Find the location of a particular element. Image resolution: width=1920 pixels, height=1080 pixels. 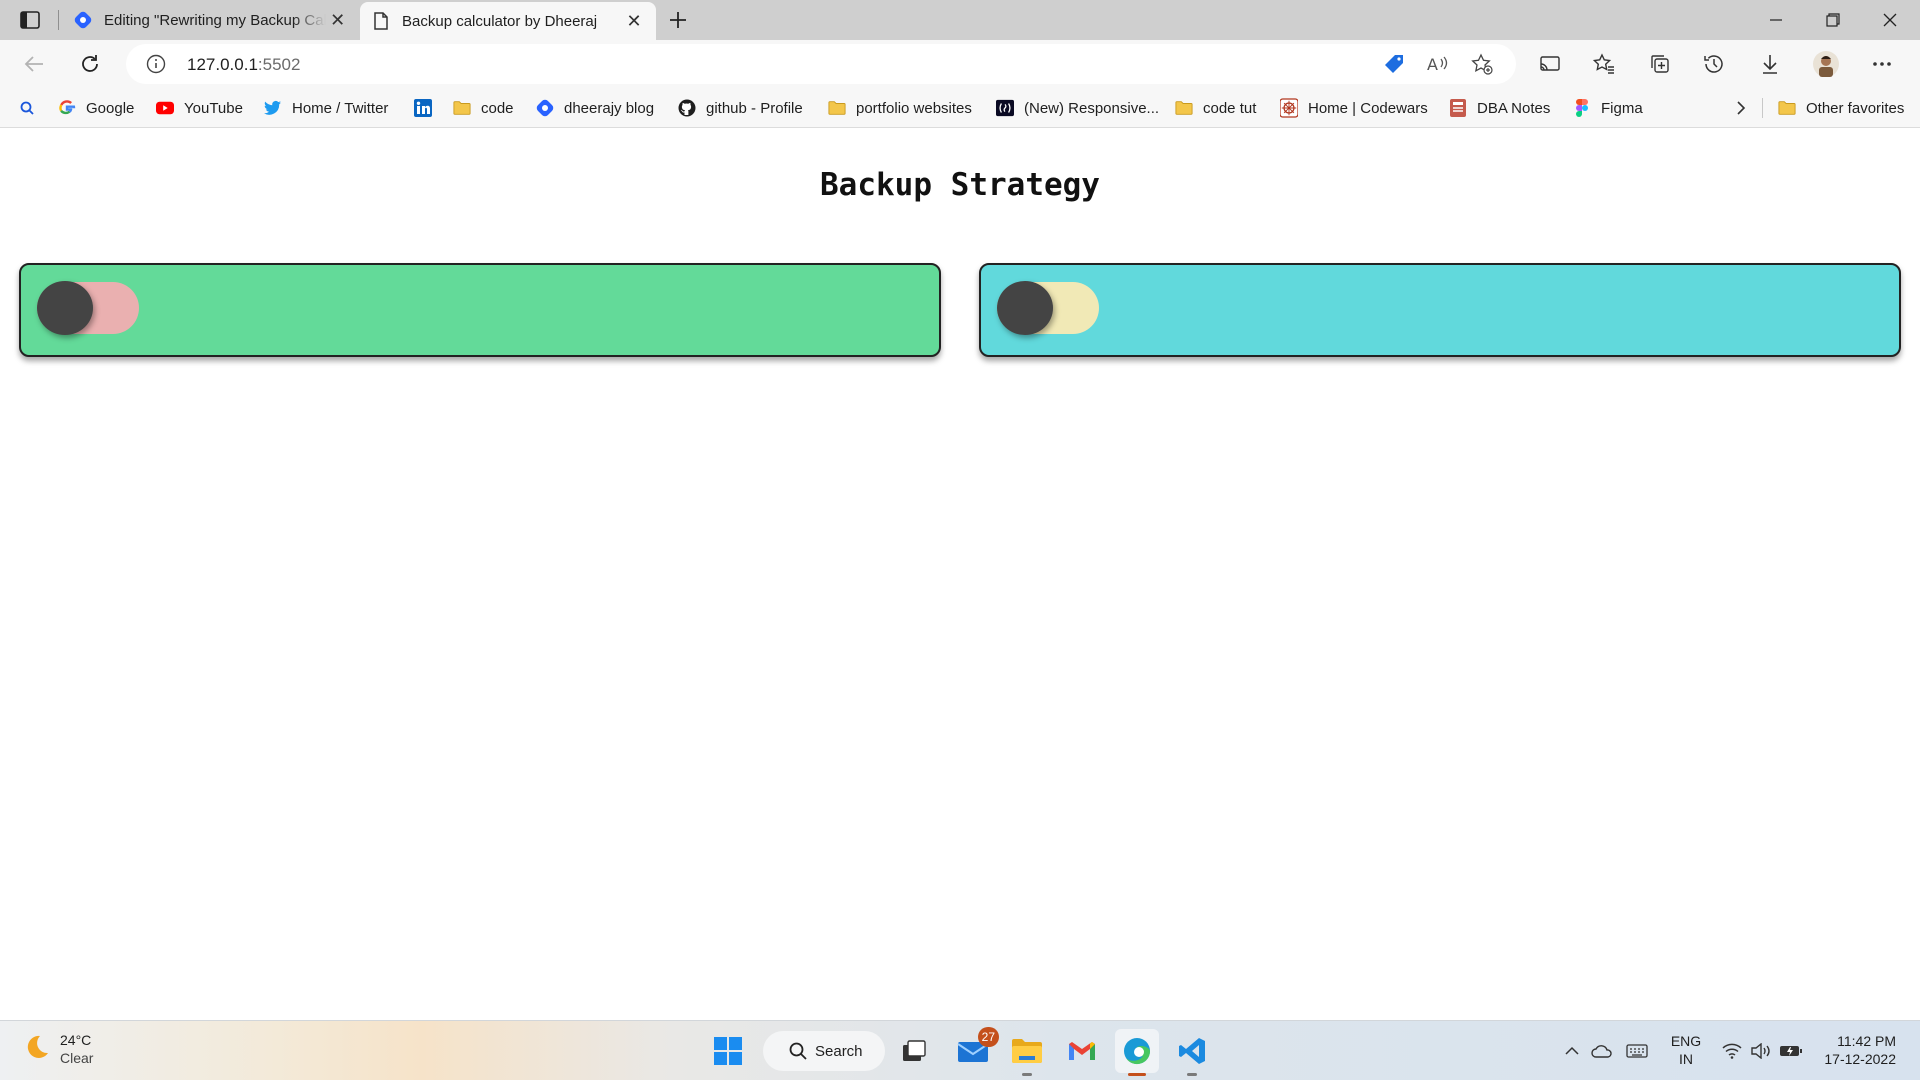

favorite-search is located at coordinates (32, 108).